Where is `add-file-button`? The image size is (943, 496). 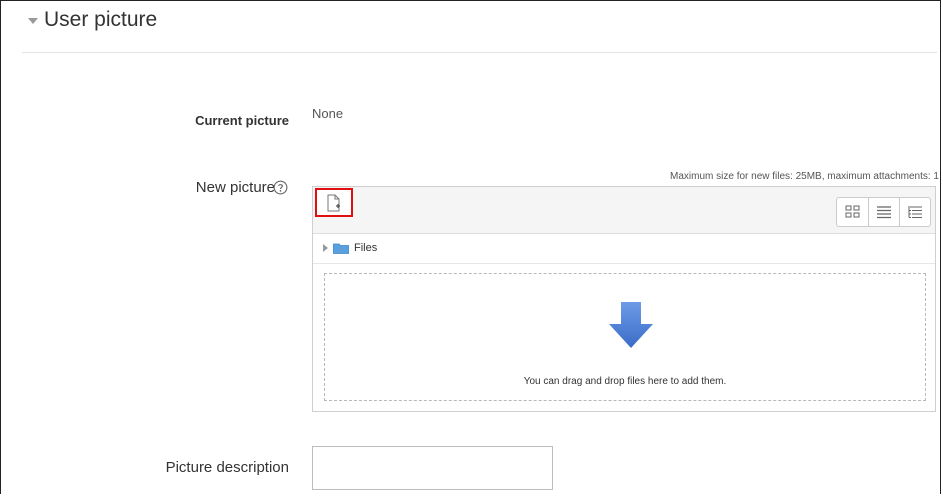
add-file-button is located at coordinates (334, 202).